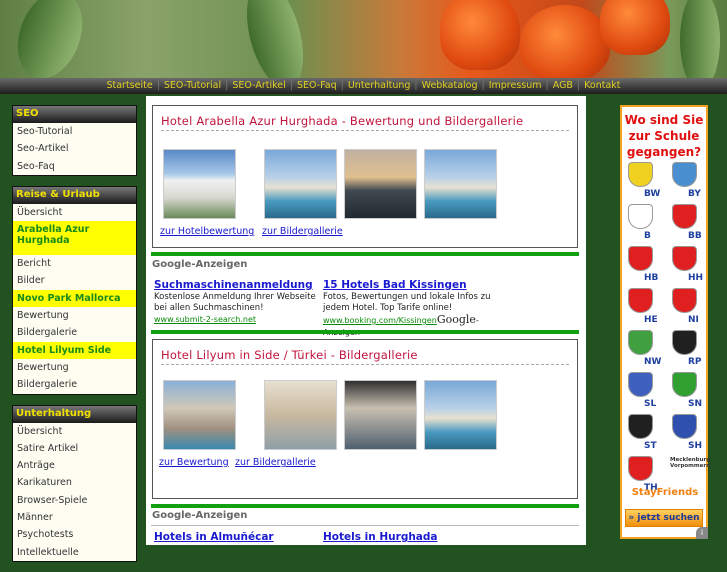  Describe the element at coordinates (664, 518) in the screenshot. I see `search-button: » jetzt suchen` at that location.